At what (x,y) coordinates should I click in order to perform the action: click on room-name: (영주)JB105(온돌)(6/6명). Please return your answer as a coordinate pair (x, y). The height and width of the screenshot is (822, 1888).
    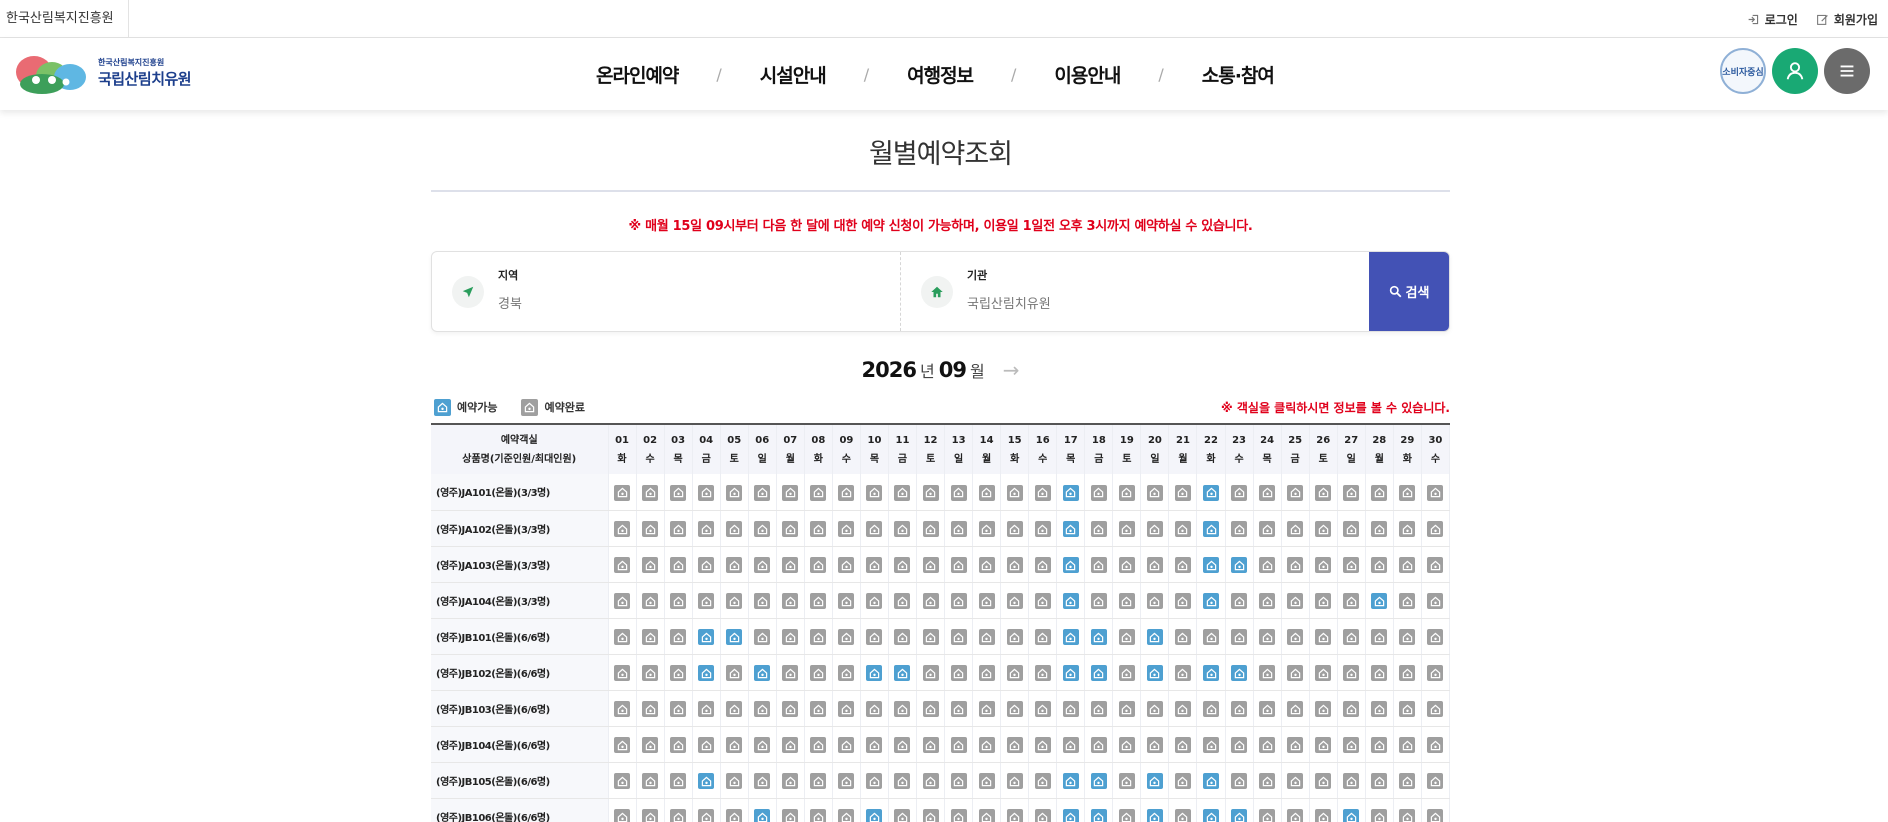
    Looking at the image, I should click on (520, 780).